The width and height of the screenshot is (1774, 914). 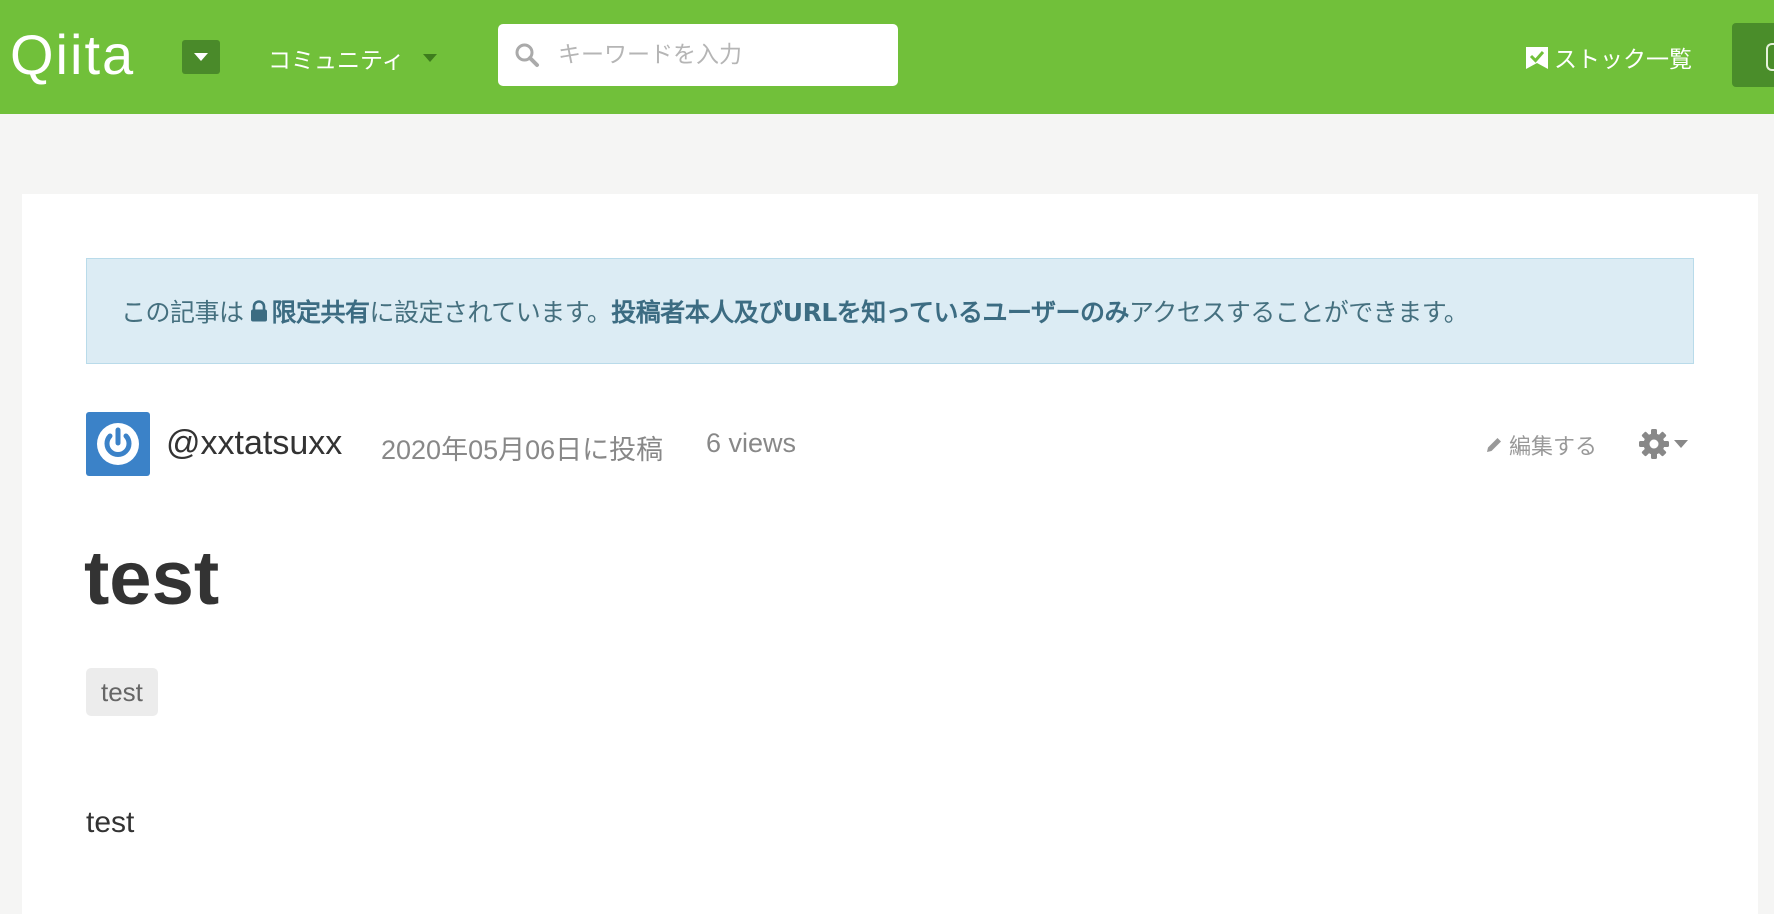 I want to click on community-menu: コミュニティ, so click(x=352, y=58).